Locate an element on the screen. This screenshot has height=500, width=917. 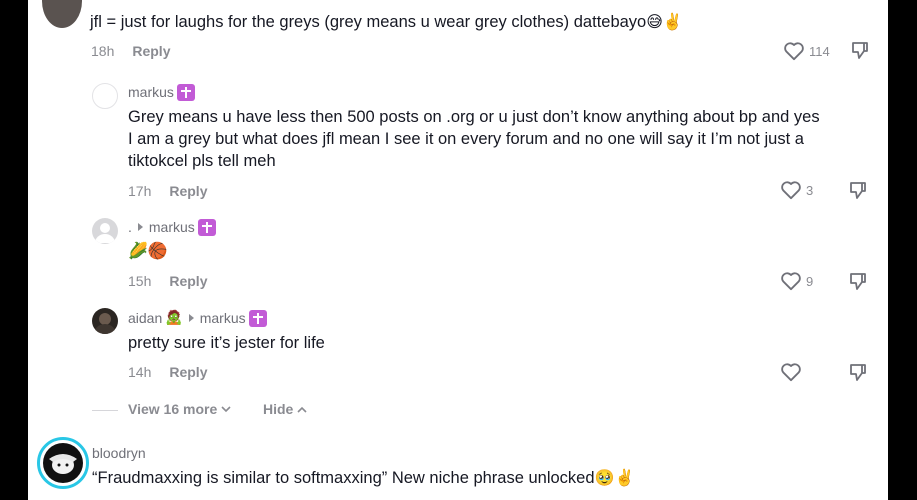
comment-emoji: 🌽🏀 is located at coordinates (148, 250).